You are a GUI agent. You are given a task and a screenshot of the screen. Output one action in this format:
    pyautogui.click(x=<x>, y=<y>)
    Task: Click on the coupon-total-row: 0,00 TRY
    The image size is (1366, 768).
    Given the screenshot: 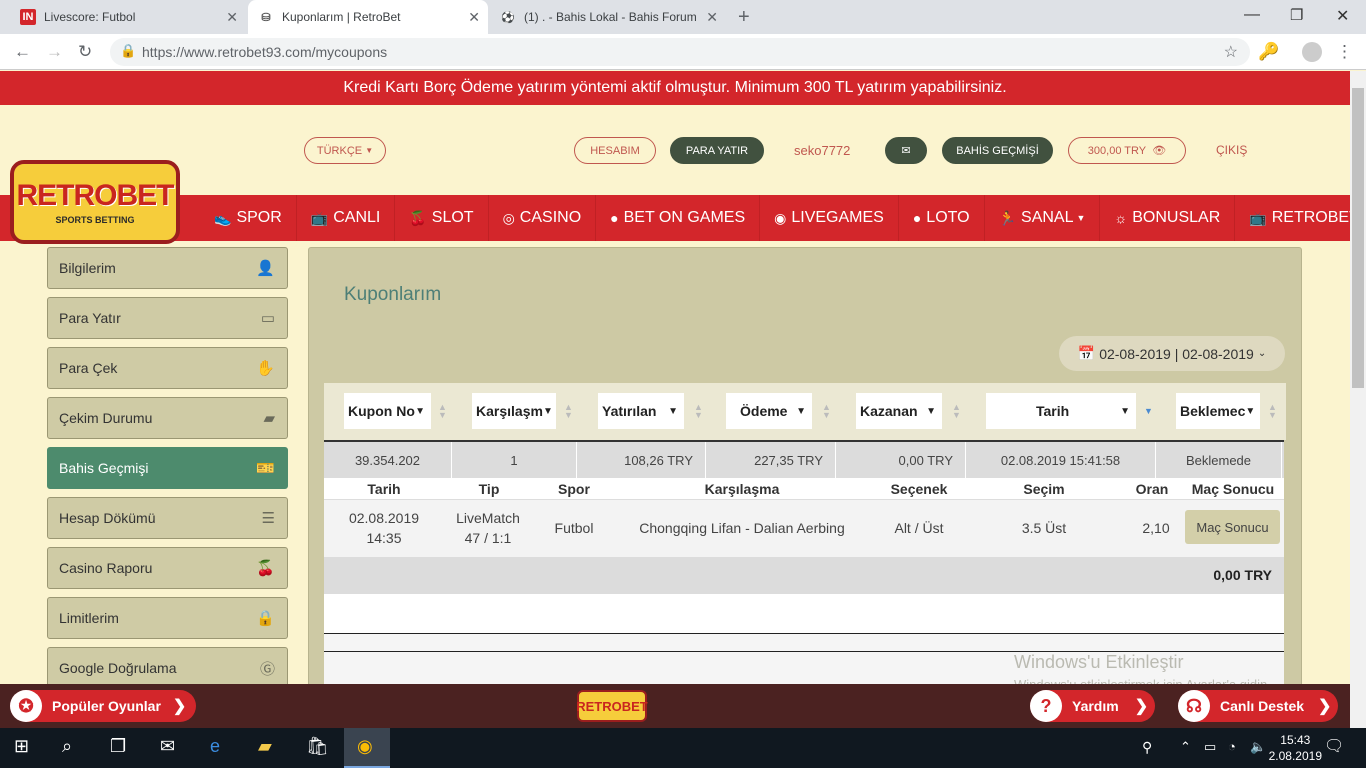 What is the action you would take?
    pyautogui.click(x=804, y=575)
    